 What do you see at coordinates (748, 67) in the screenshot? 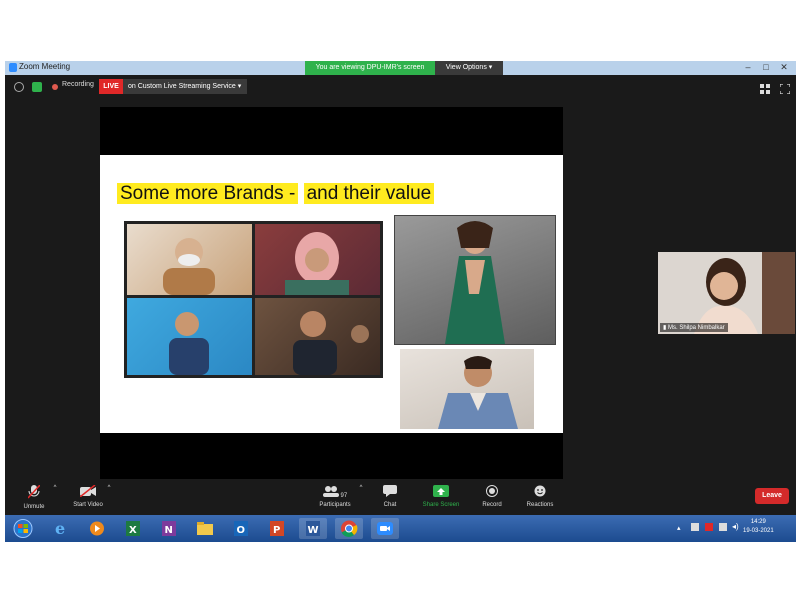
I see `minimize-icon: –` at bounding box center [748, 67].